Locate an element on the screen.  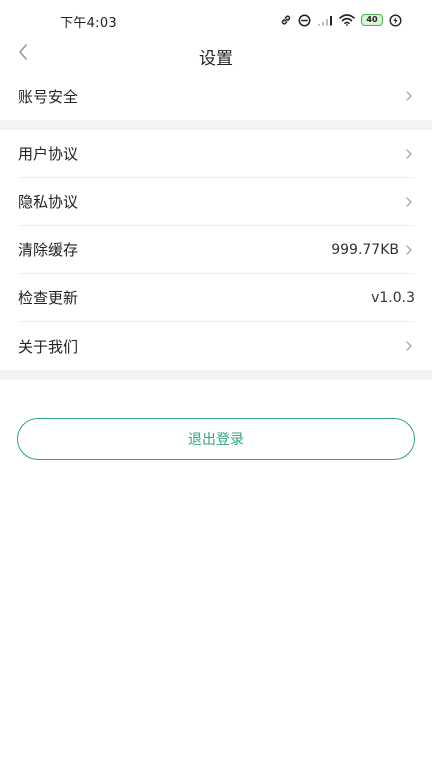
row-right: 999.77KB is located at coordinates (373, 250).